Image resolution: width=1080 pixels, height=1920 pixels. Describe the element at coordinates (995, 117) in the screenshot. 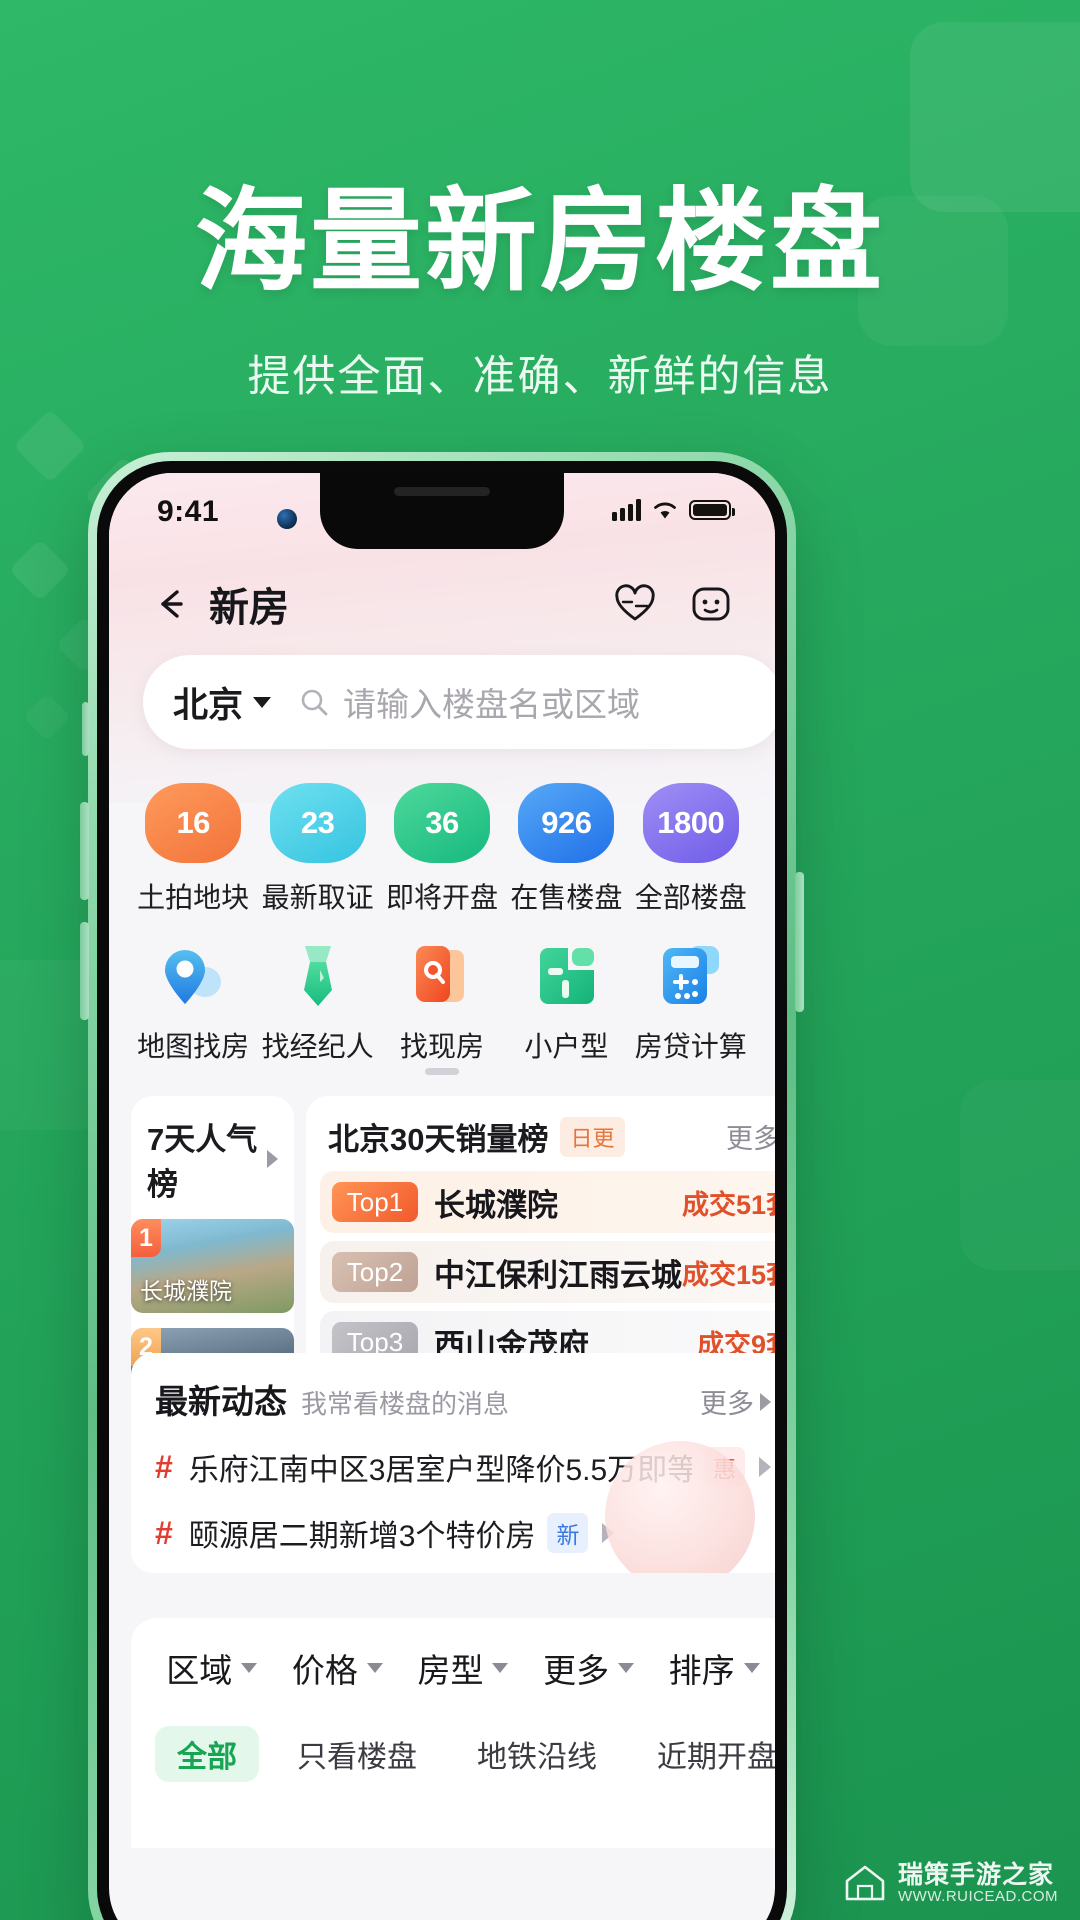

I see `decor-rounded-rect` at that location.